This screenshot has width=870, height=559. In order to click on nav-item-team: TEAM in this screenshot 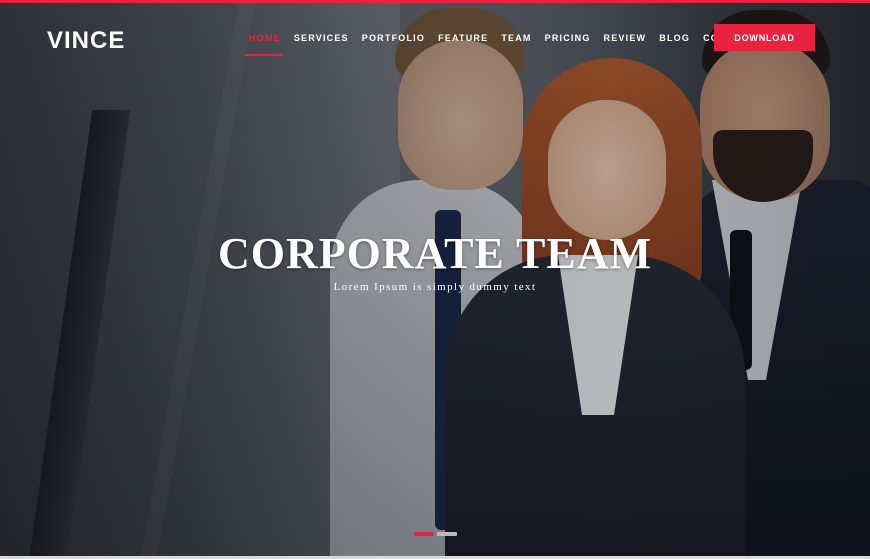, I will do `click(516, 38)`.